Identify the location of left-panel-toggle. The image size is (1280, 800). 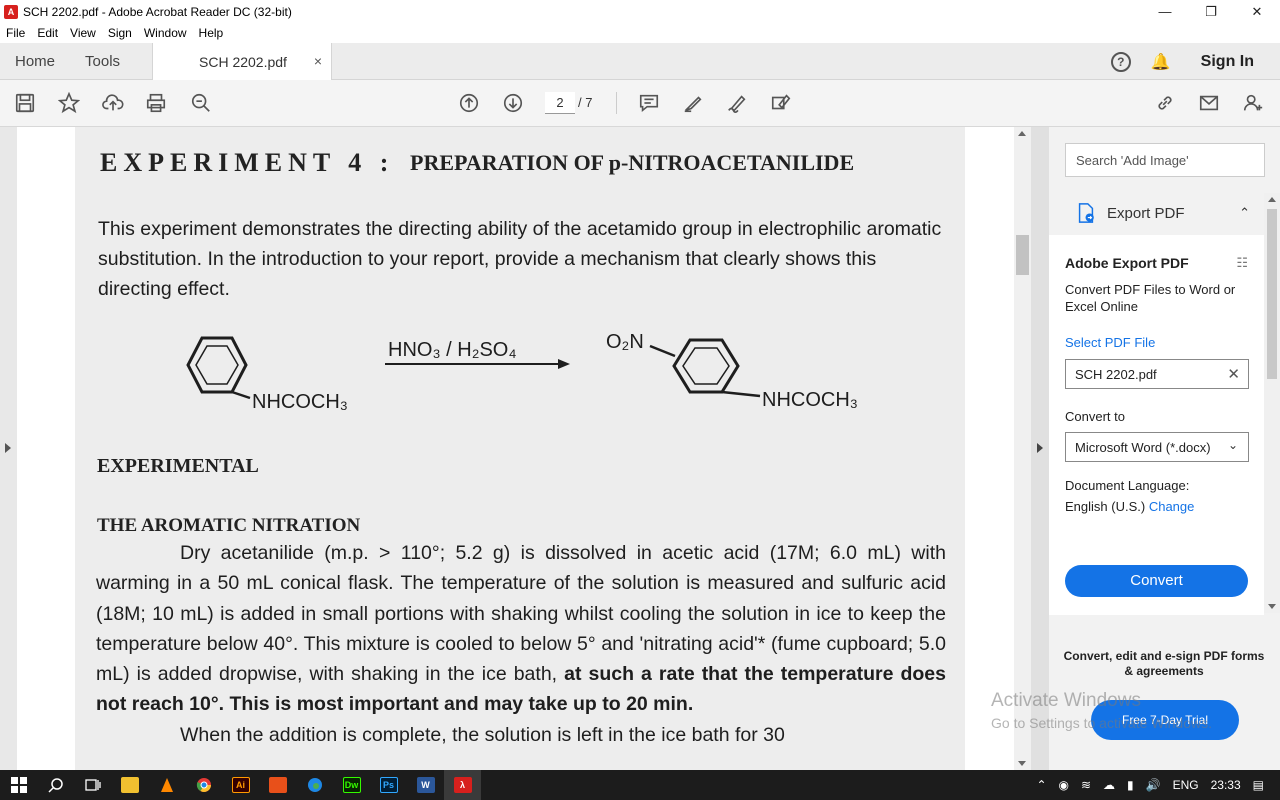
(8, 448).